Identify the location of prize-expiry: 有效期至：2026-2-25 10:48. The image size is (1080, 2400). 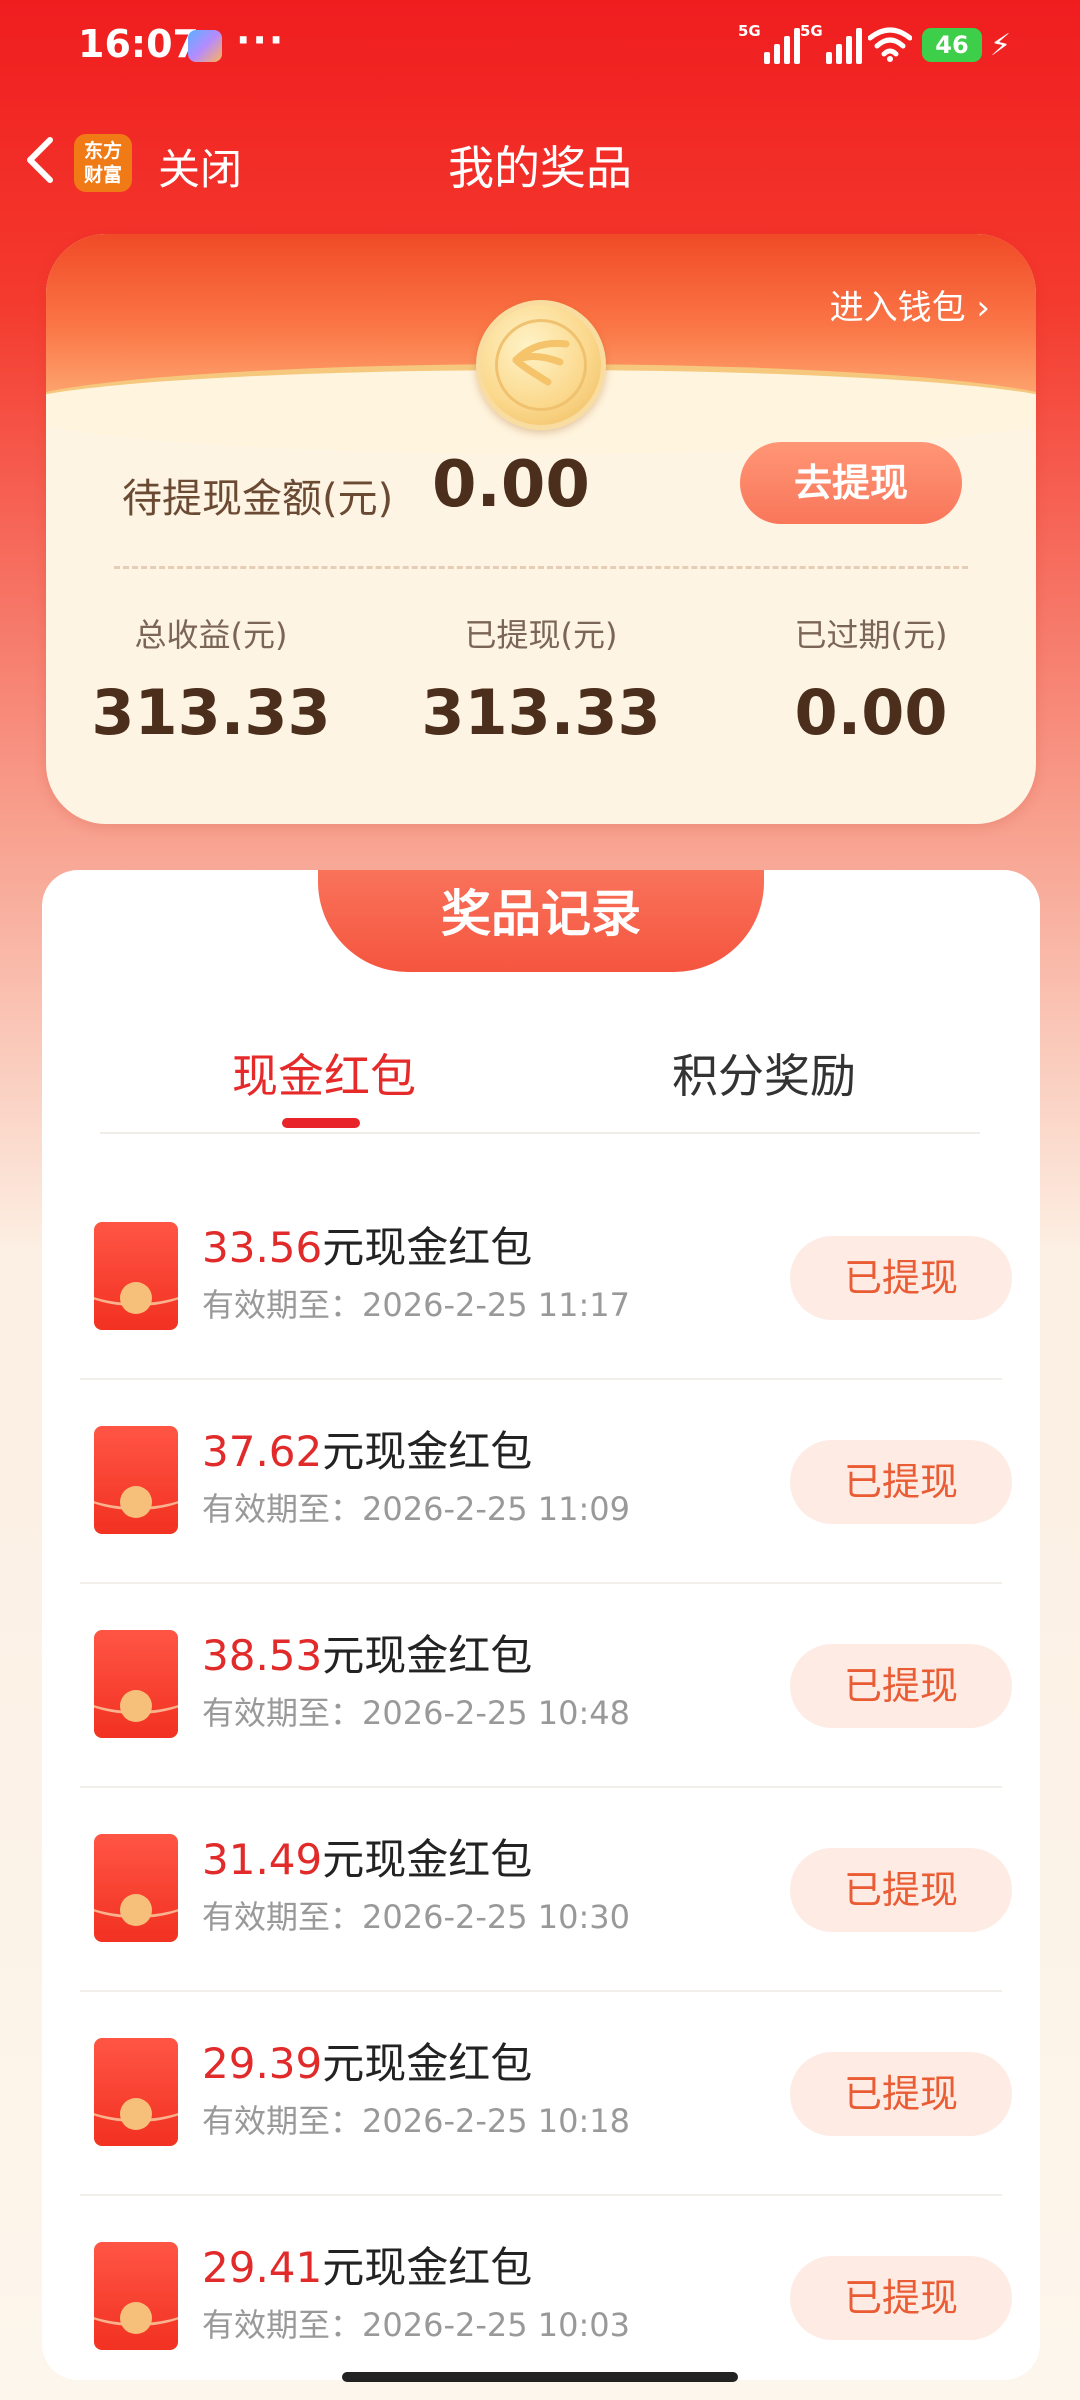
(416, 1713).